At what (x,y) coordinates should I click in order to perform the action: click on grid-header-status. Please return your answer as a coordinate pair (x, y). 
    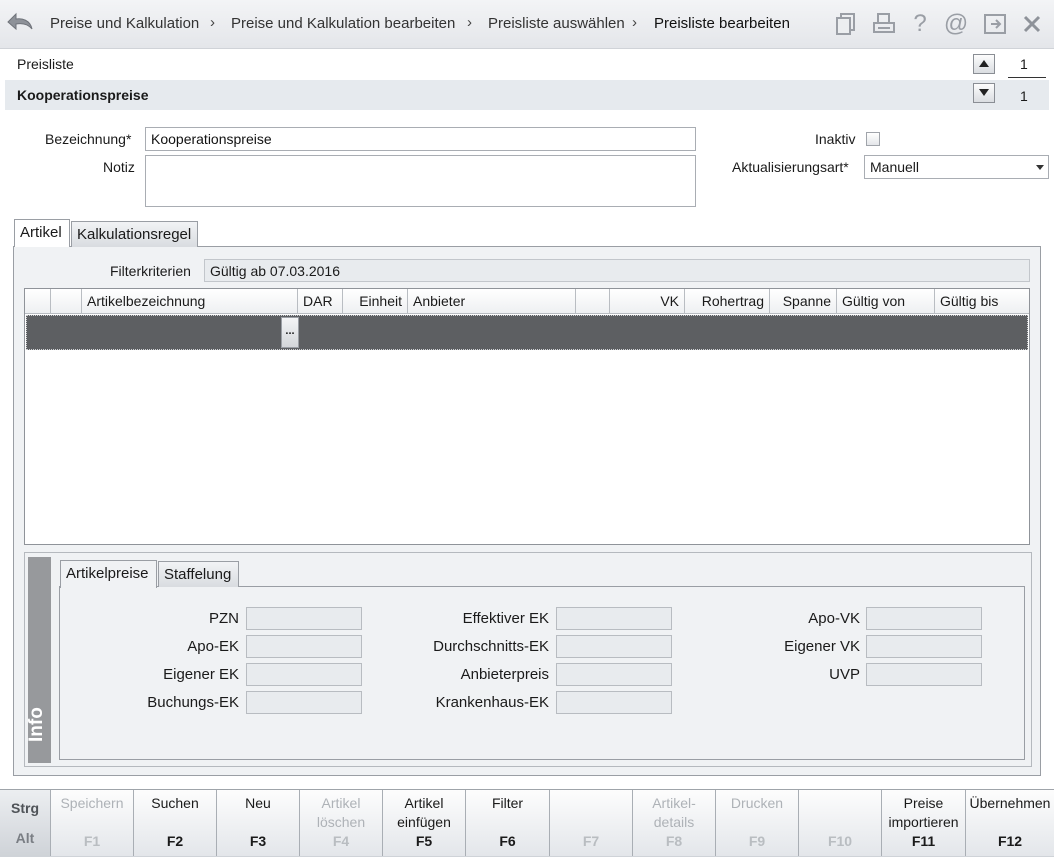
    Looking at the image, I should click on (66, 301).